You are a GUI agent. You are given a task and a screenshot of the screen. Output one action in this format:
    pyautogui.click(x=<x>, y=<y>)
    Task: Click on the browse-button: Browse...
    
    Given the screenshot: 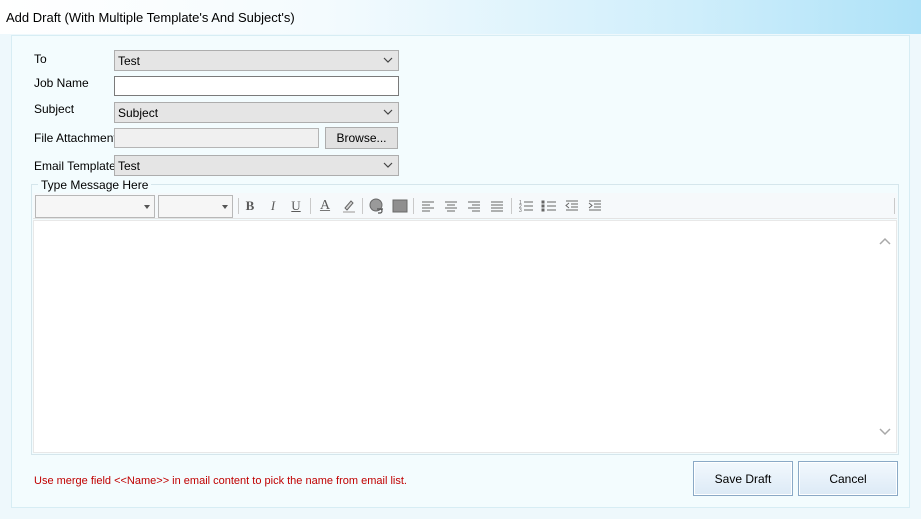 What is the action you would take?
    pyautogui.click(x=361, y=138)
    